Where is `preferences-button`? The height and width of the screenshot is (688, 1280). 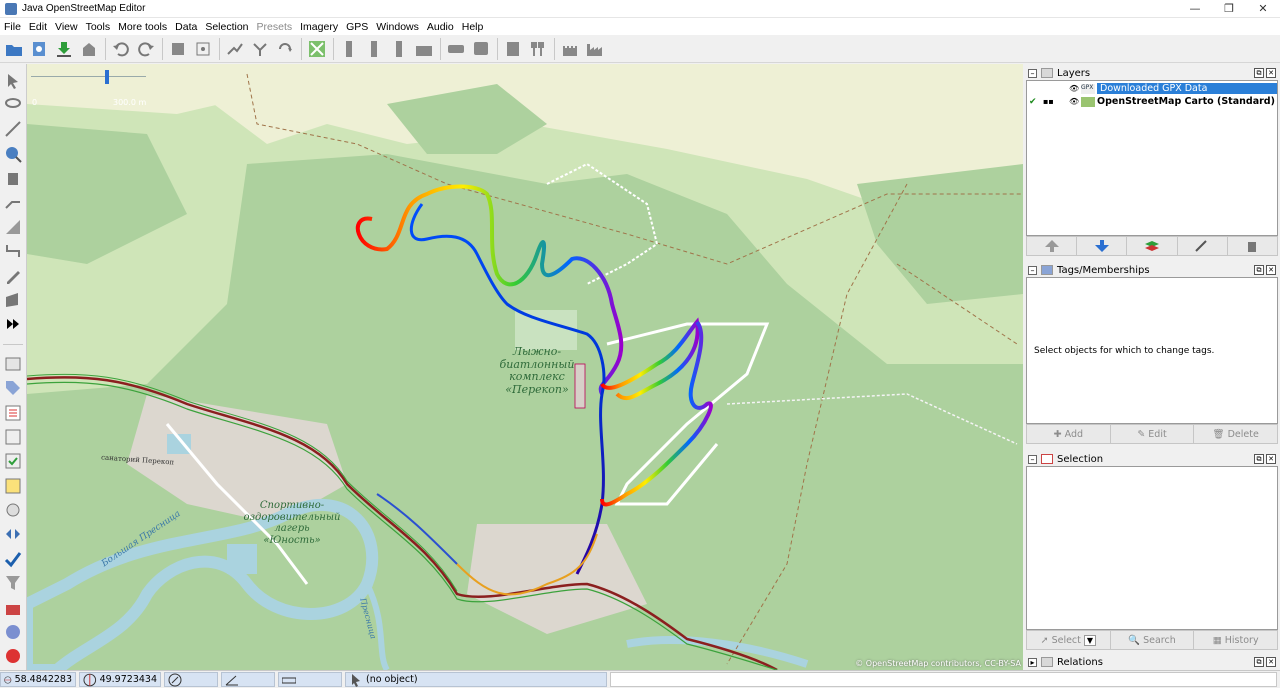
preferences-button is located at coordinates (203, 49).